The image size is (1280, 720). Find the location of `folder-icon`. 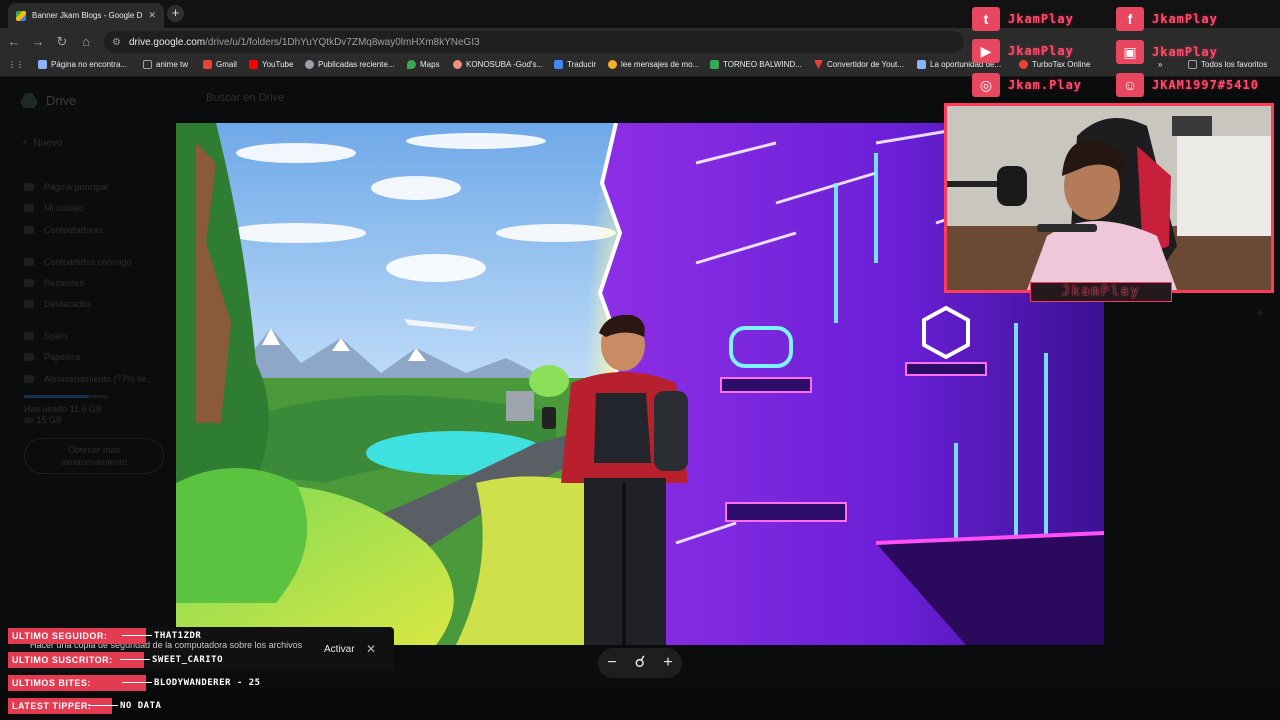

folder-icon is located at coordinates (147, 64).